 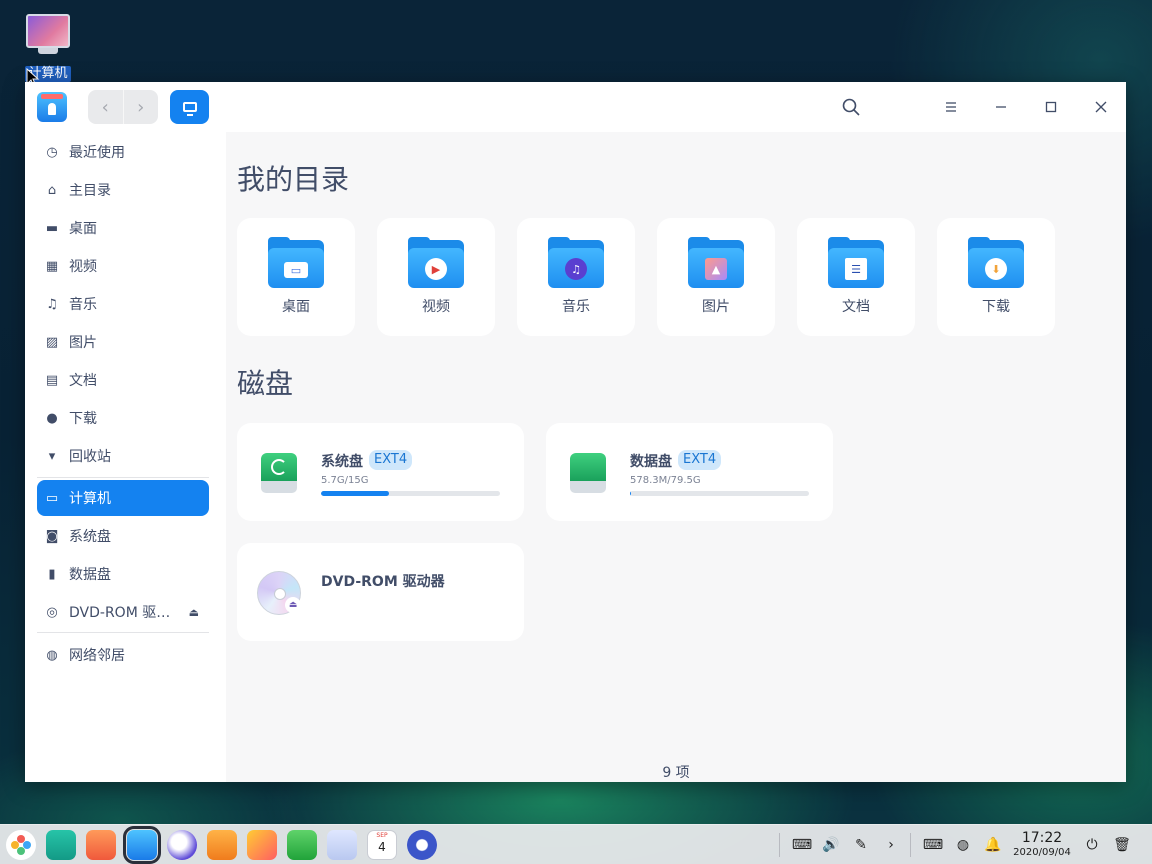 What do you see at coordinates (576, 307) in the screenshot?
I see `folder-label: 音乐` at bounding box center [576, 307].